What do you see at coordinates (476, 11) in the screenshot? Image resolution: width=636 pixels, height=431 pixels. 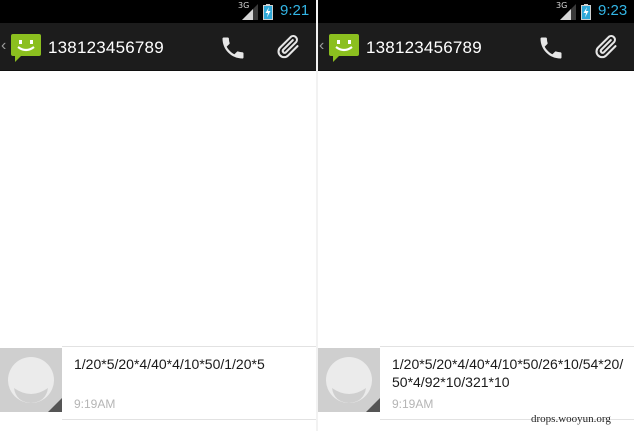 I see `status-bar: 3G 9:23` at bounding box center [476, 11].